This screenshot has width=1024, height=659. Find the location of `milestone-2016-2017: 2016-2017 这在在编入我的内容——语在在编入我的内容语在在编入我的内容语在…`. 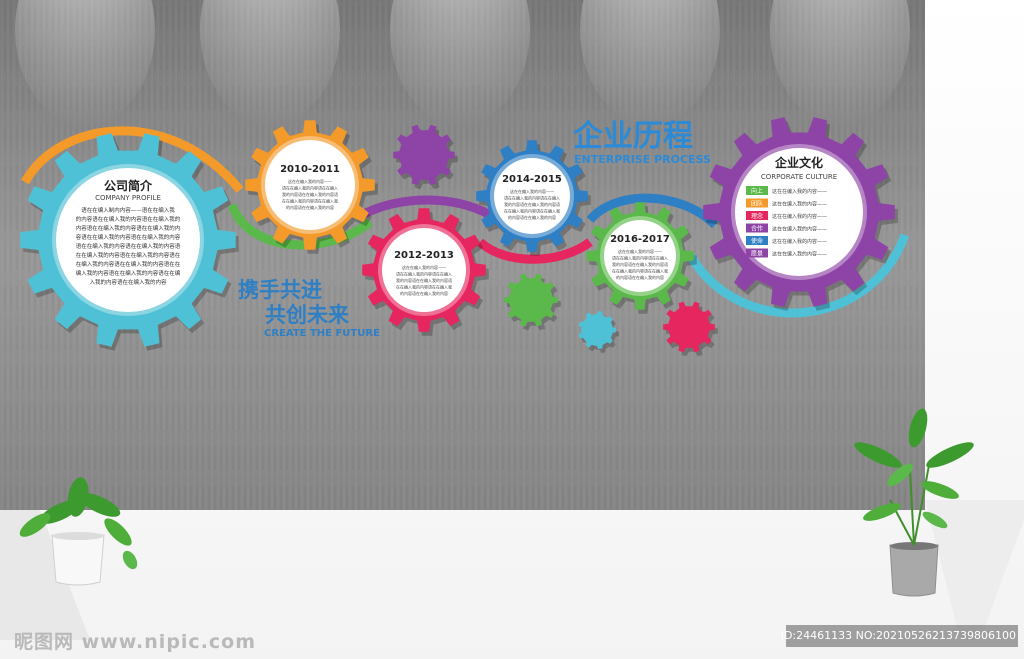

milestone-2016-2017: 2016-2017 这在在编入我的内容——语在在编入我的内容语在在编入我的内容语在… is located at coordinates (640, 257).